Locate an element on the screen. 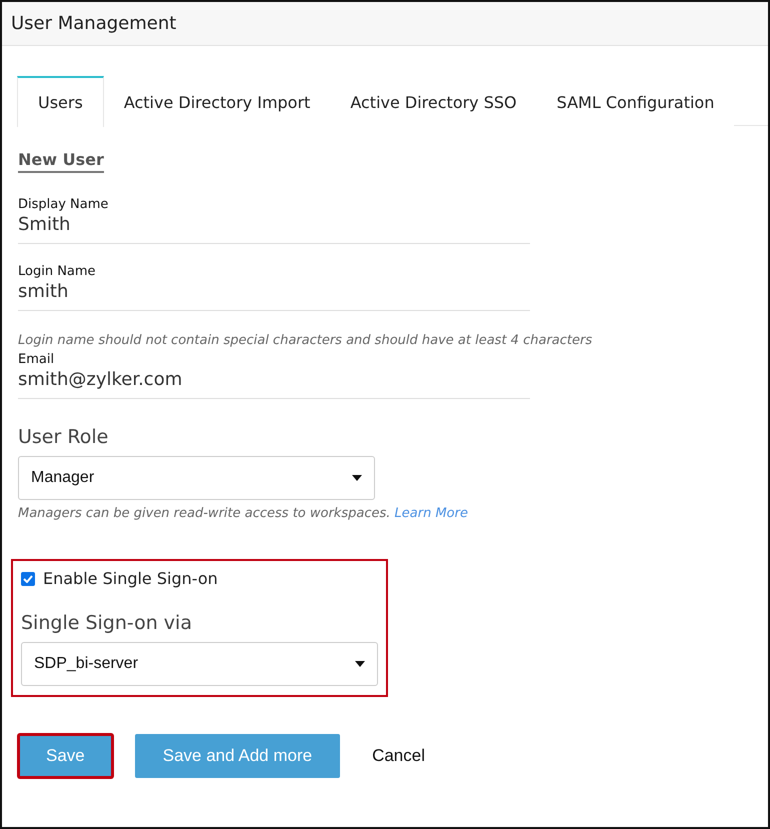  field-label: User Role is located at coordinates (64, 437).